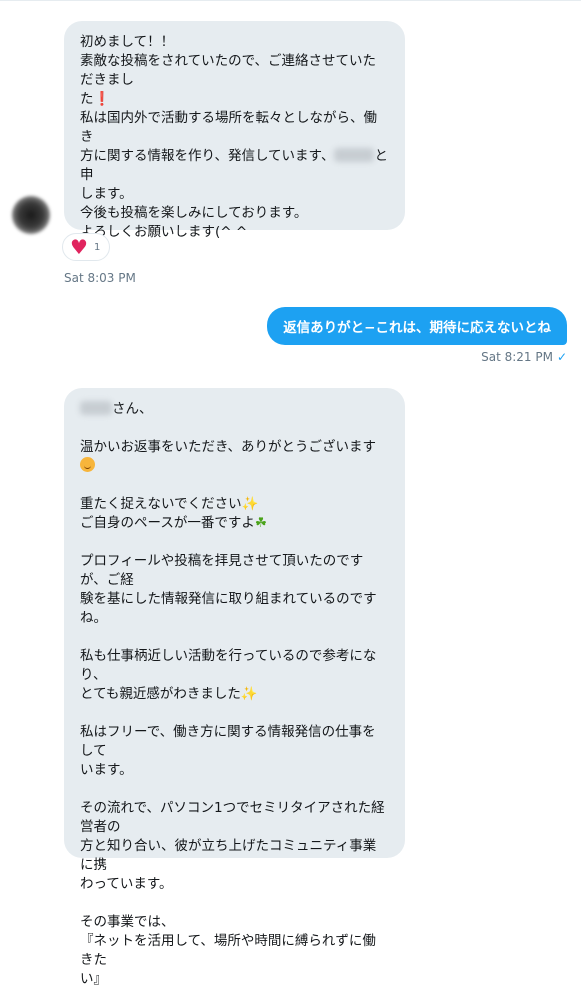  Describe the element at coordinates (290, 0) in the screenshot. I see `top-divider` at that location.